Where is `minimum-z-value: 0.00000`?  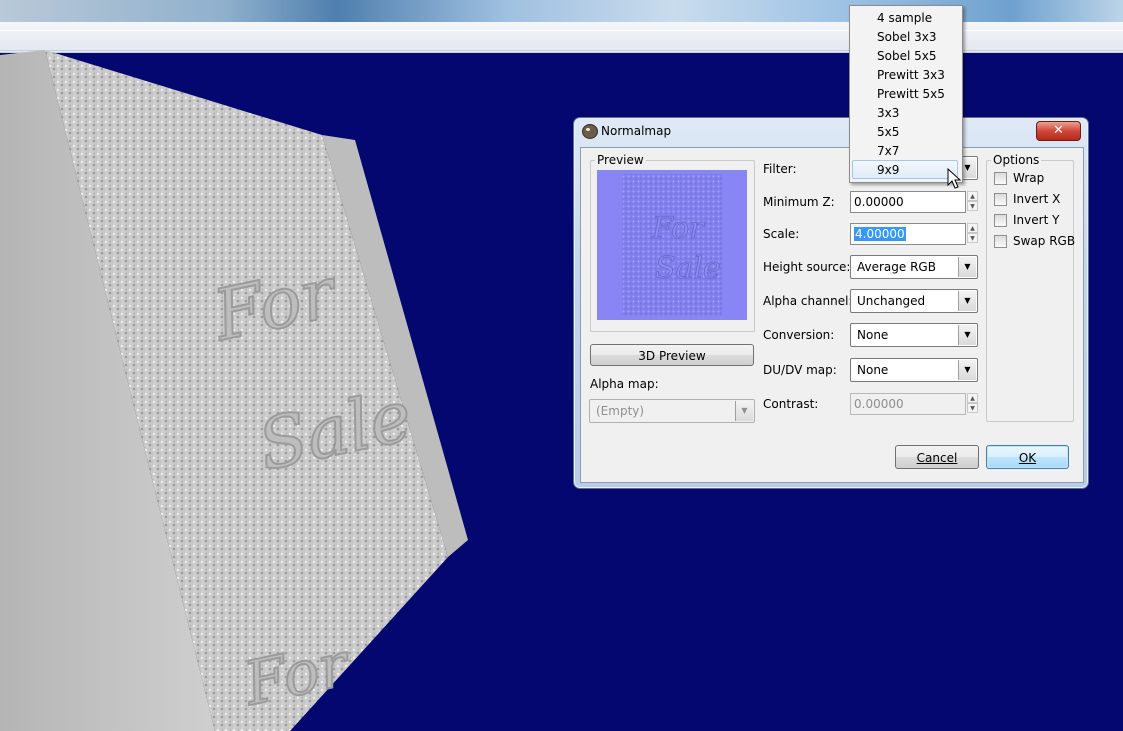 minimum-z-value: 0.00000 is located at coordinates (879, 202).